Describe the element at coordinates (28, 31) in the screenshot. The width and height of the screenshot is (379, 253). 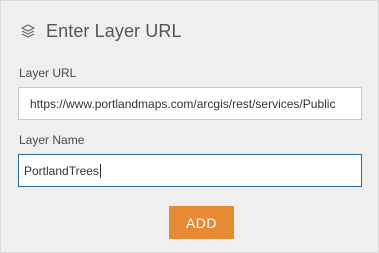
I see `layers-icon` at that location.